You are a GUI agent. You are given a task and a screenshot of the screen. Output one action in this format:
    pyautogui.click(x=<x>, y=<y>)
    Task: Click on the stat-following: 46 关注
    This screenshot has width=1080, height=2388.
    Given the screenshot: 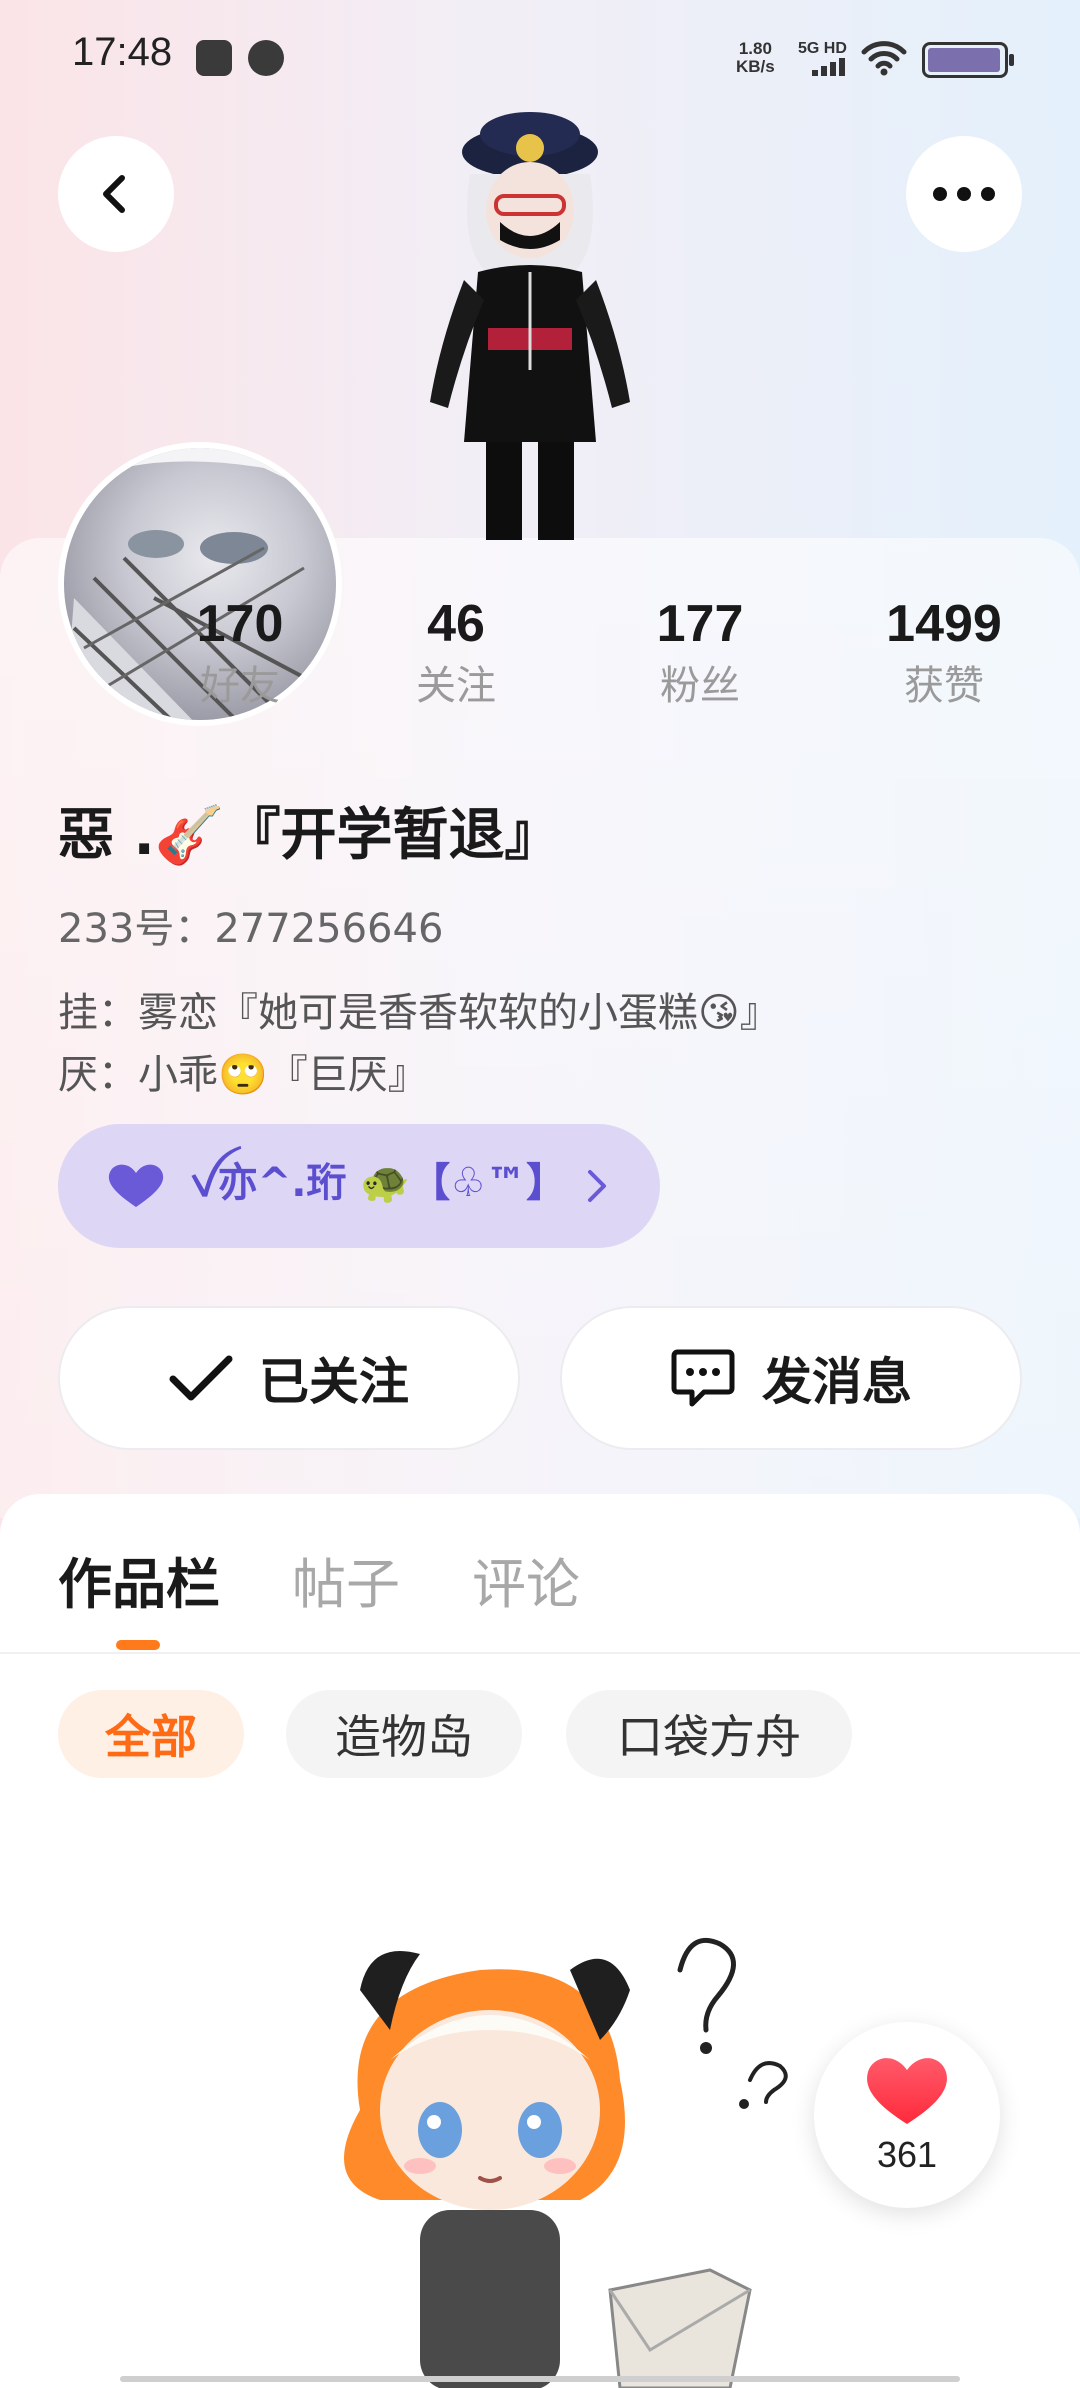 What is the action you would take?
    pyautogui.click(x=456, y=653)
    